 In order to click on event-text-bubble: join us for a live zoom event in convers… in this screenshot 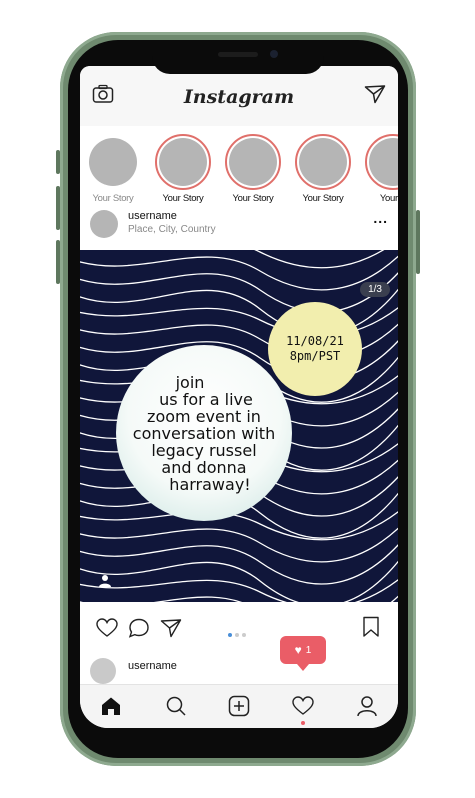, I will do `click(204, 433)`.